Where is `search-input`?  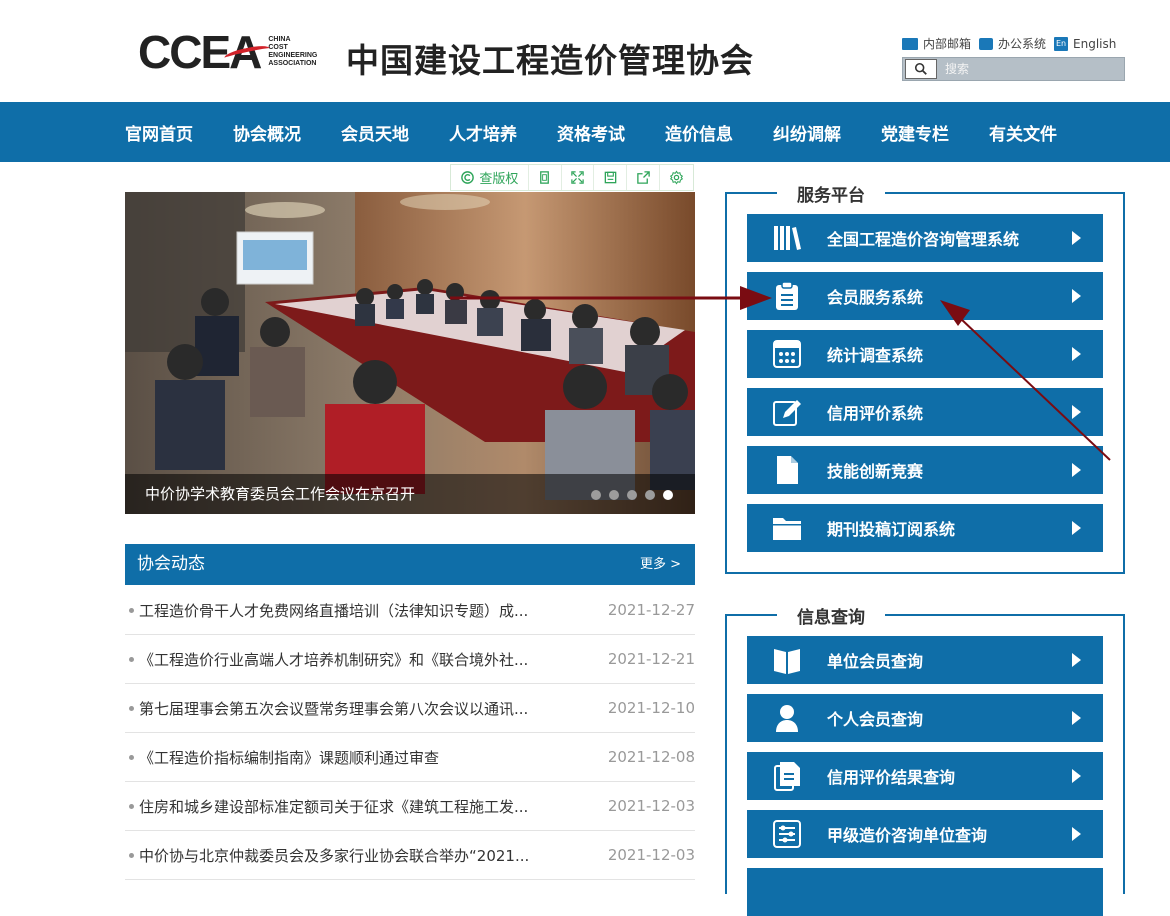 search-input is located at coordinates (1027, 69).